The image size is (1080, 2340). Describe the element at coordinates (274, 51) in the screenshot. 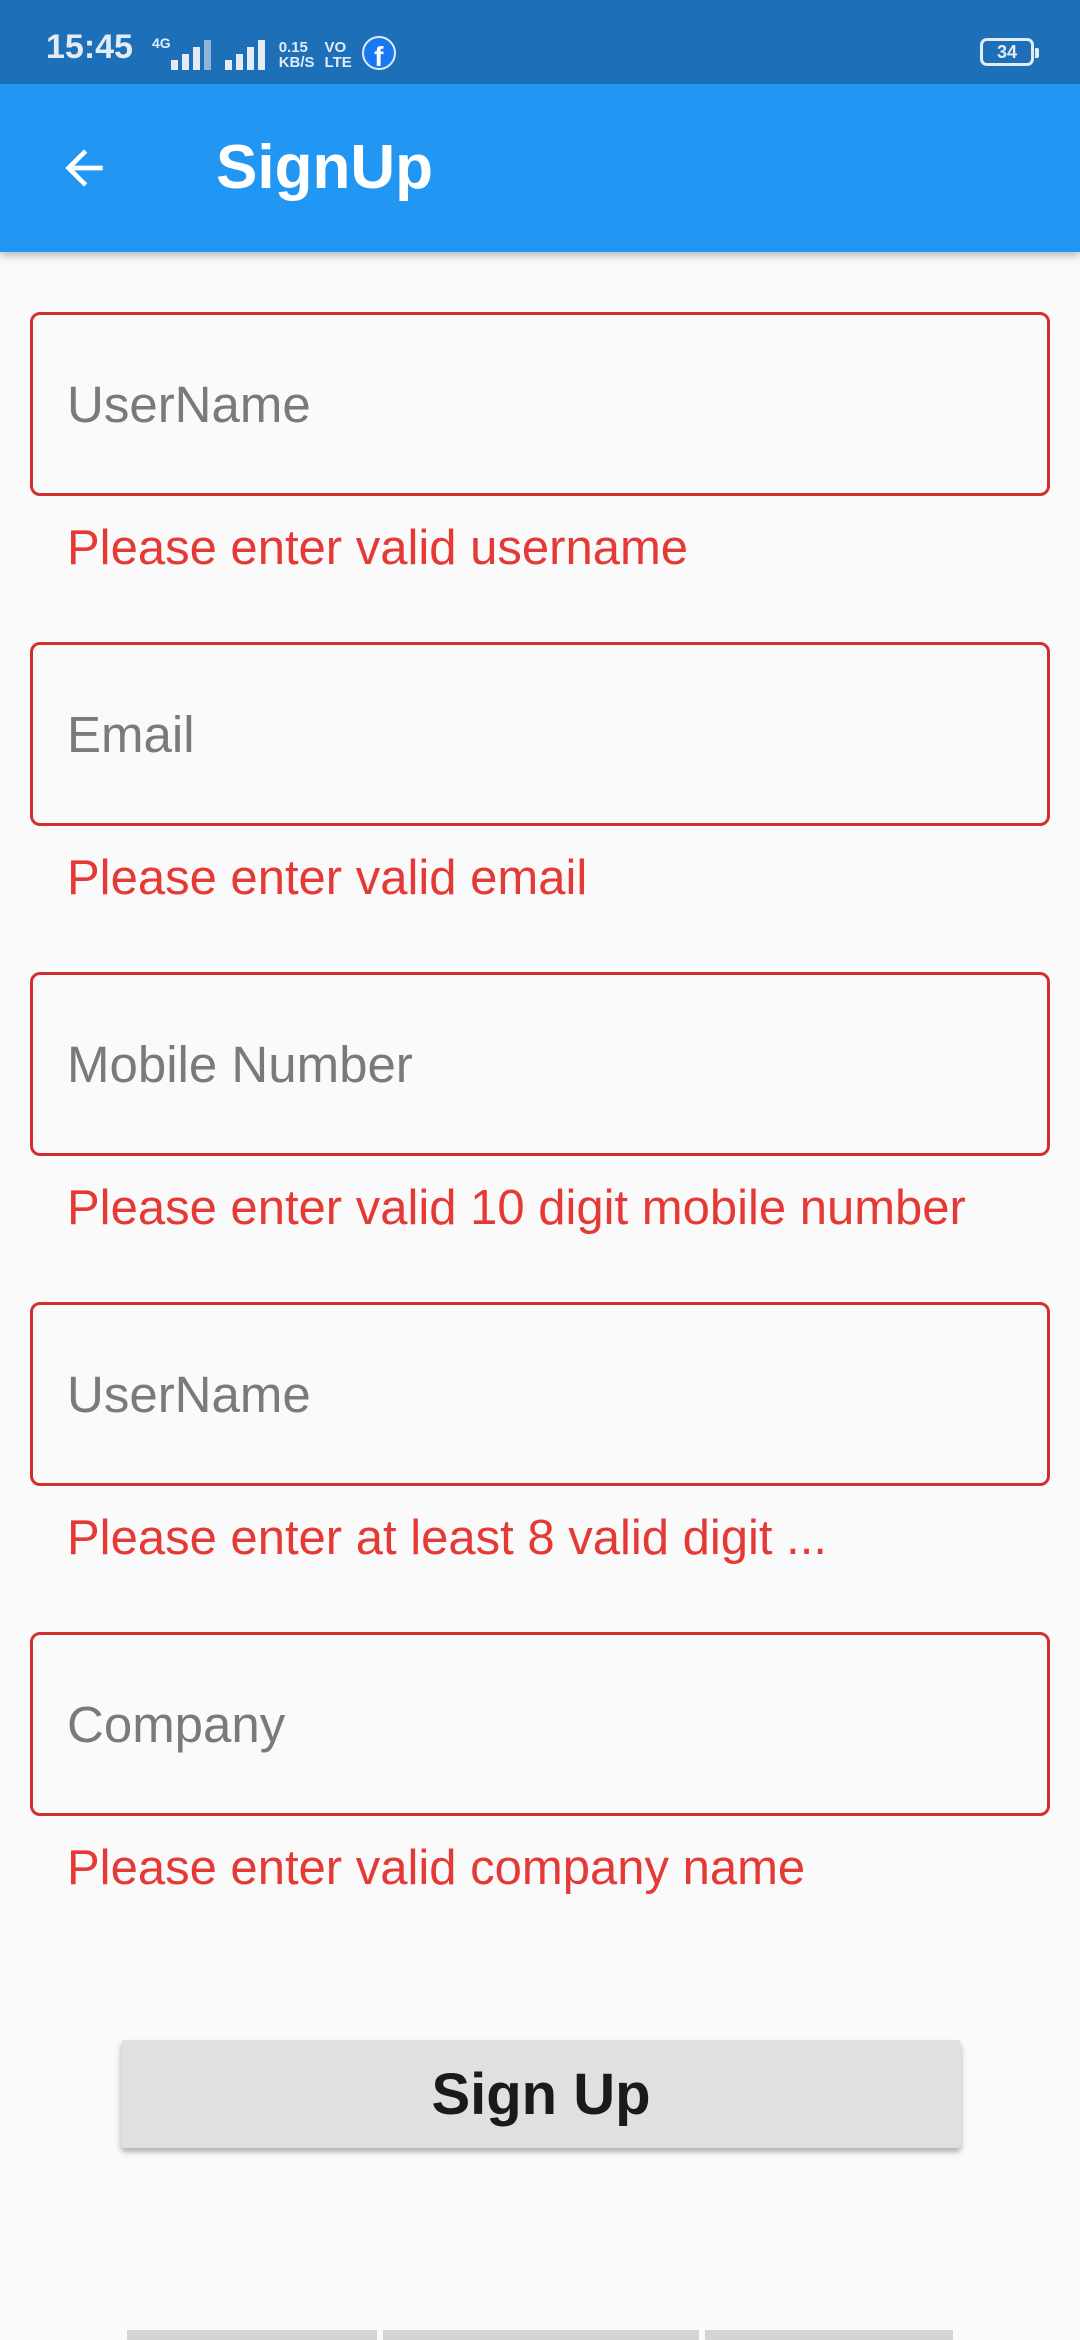

I see `status-icons: 4G 0.15 KB/S VO LTE f` at that location.